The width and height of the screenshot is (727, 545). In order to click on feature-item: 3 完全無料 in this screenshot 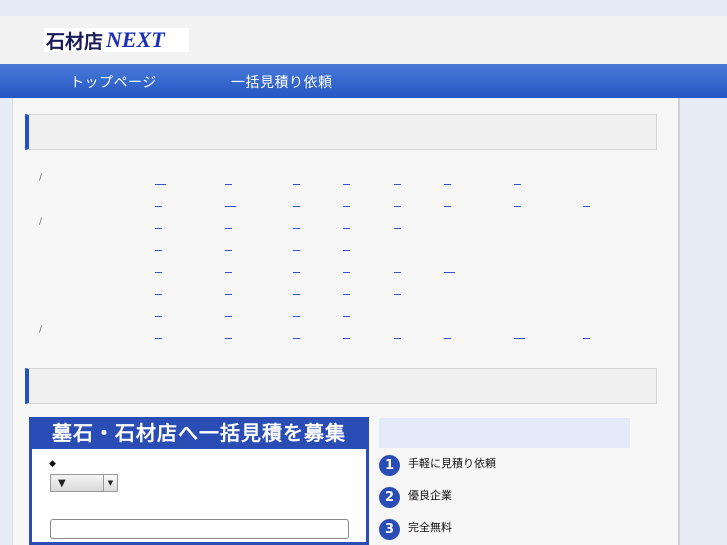, I will do `click(415, 529)`.